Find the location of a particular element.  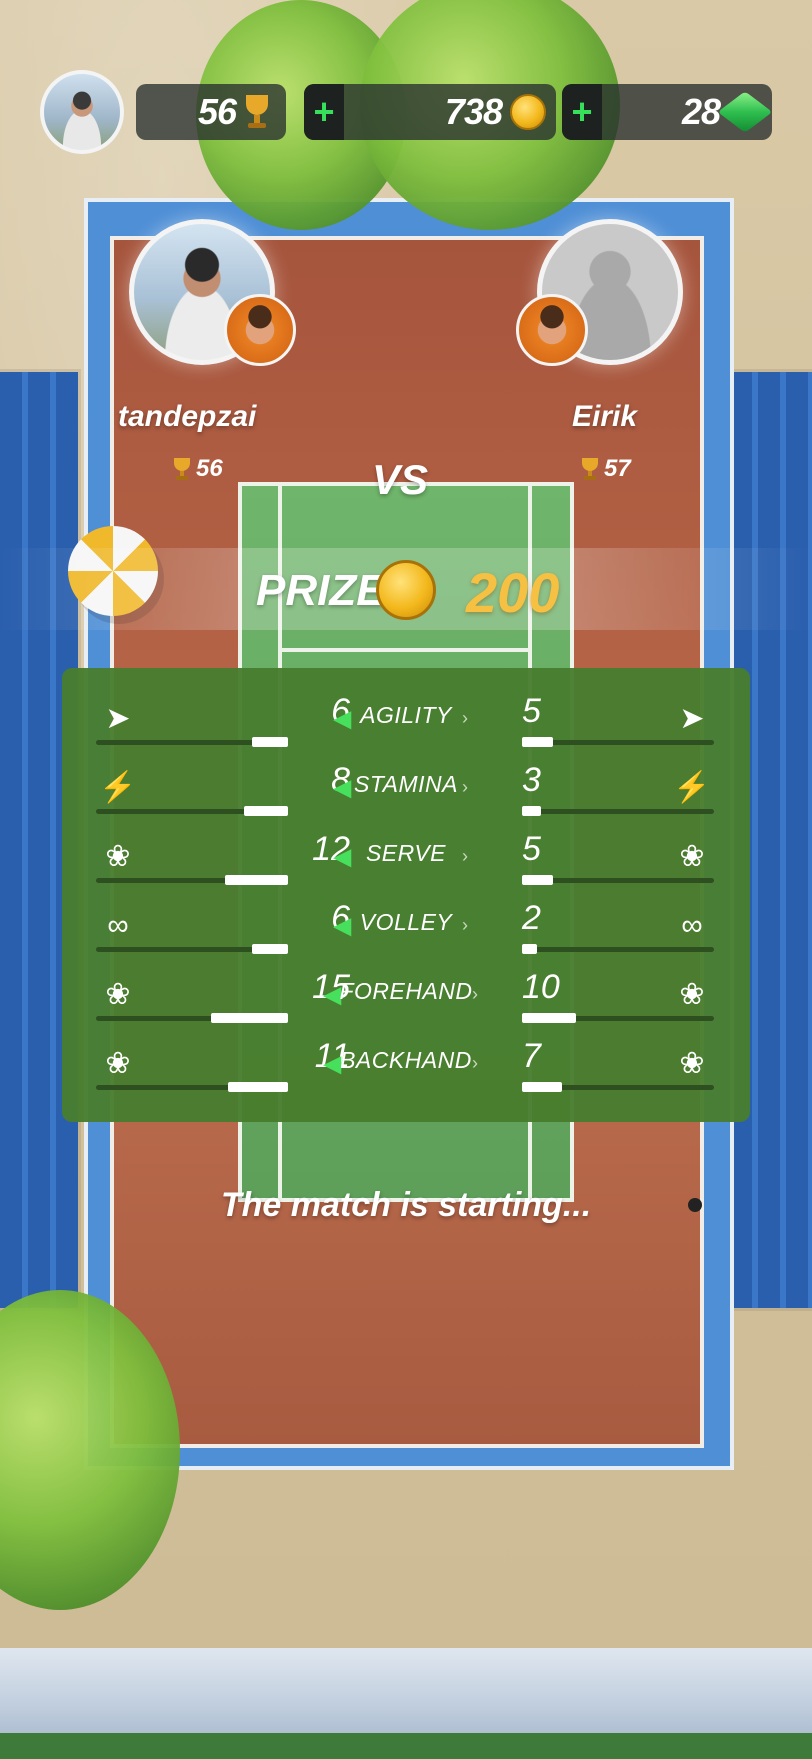

coin-counter: + 738 is located at coordinates (430, 112).